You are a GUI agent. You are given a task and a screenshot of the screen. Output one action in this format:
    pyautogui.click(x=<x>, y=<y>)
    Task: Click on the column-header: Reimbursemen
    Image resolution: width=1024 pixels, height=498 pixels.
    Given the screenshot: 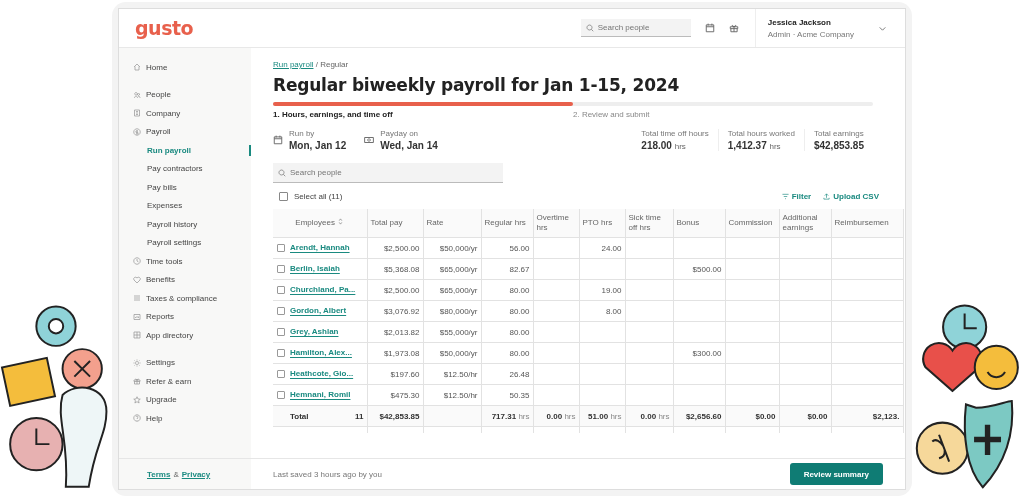 What is the action you would take?
    pyautogui.click(x=867, y=223)
    